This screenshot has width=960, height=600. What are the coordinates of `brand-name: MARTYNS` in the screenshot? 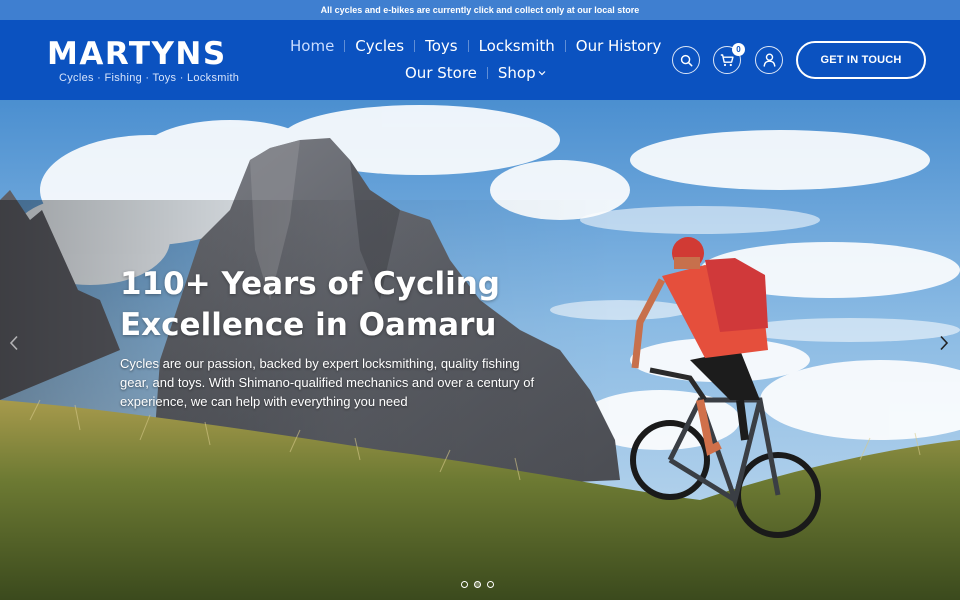 It's located at (137, 54).